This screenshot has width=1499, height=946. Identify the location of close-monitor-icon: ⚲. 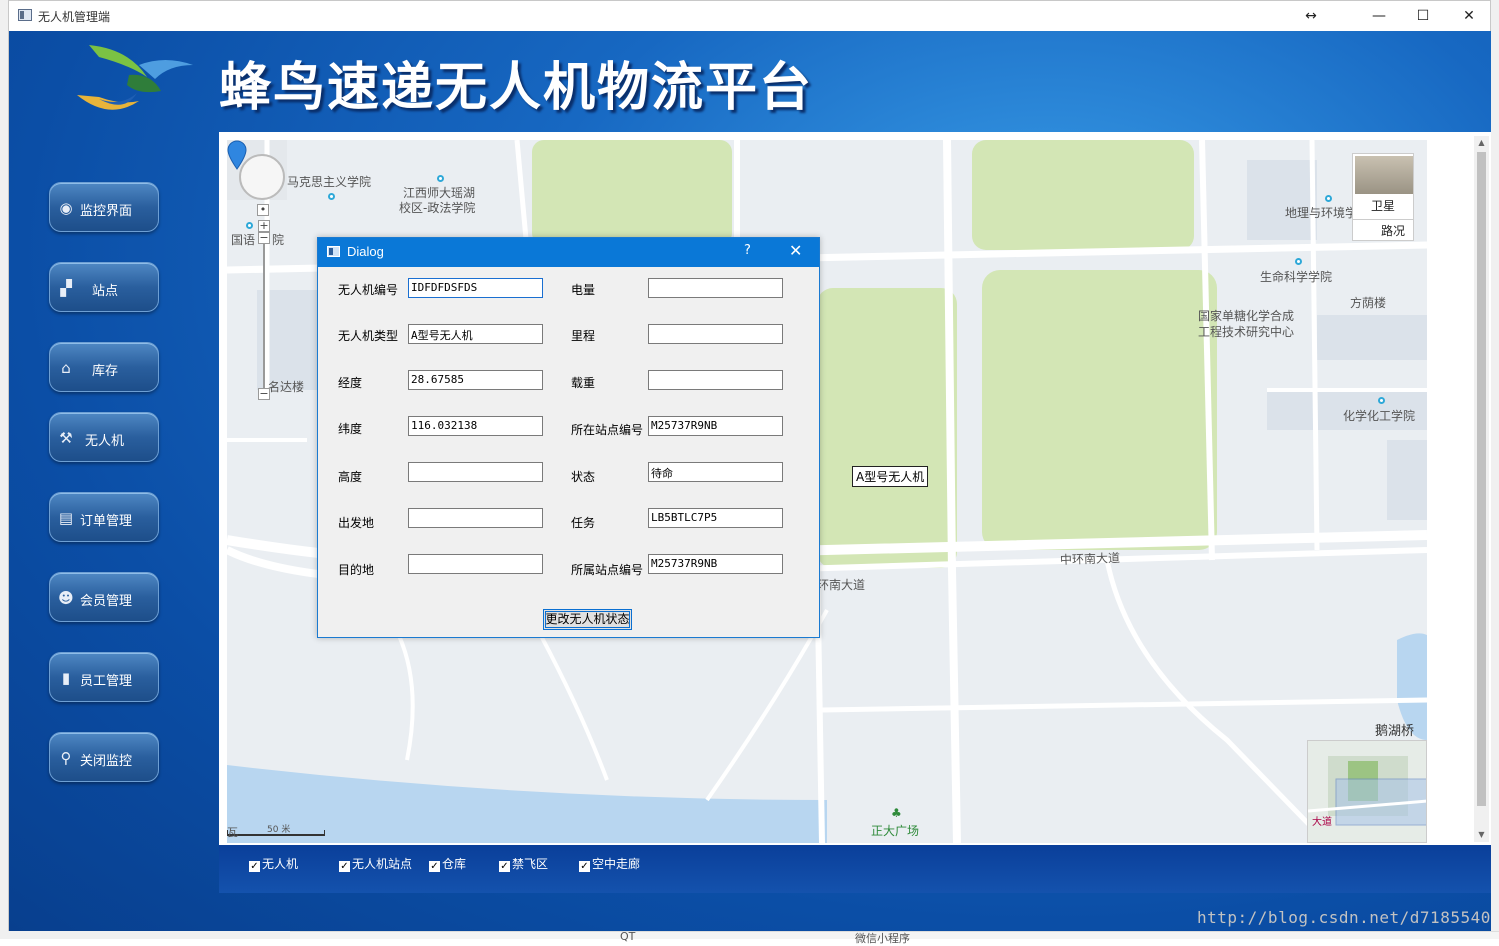
(66, 758).